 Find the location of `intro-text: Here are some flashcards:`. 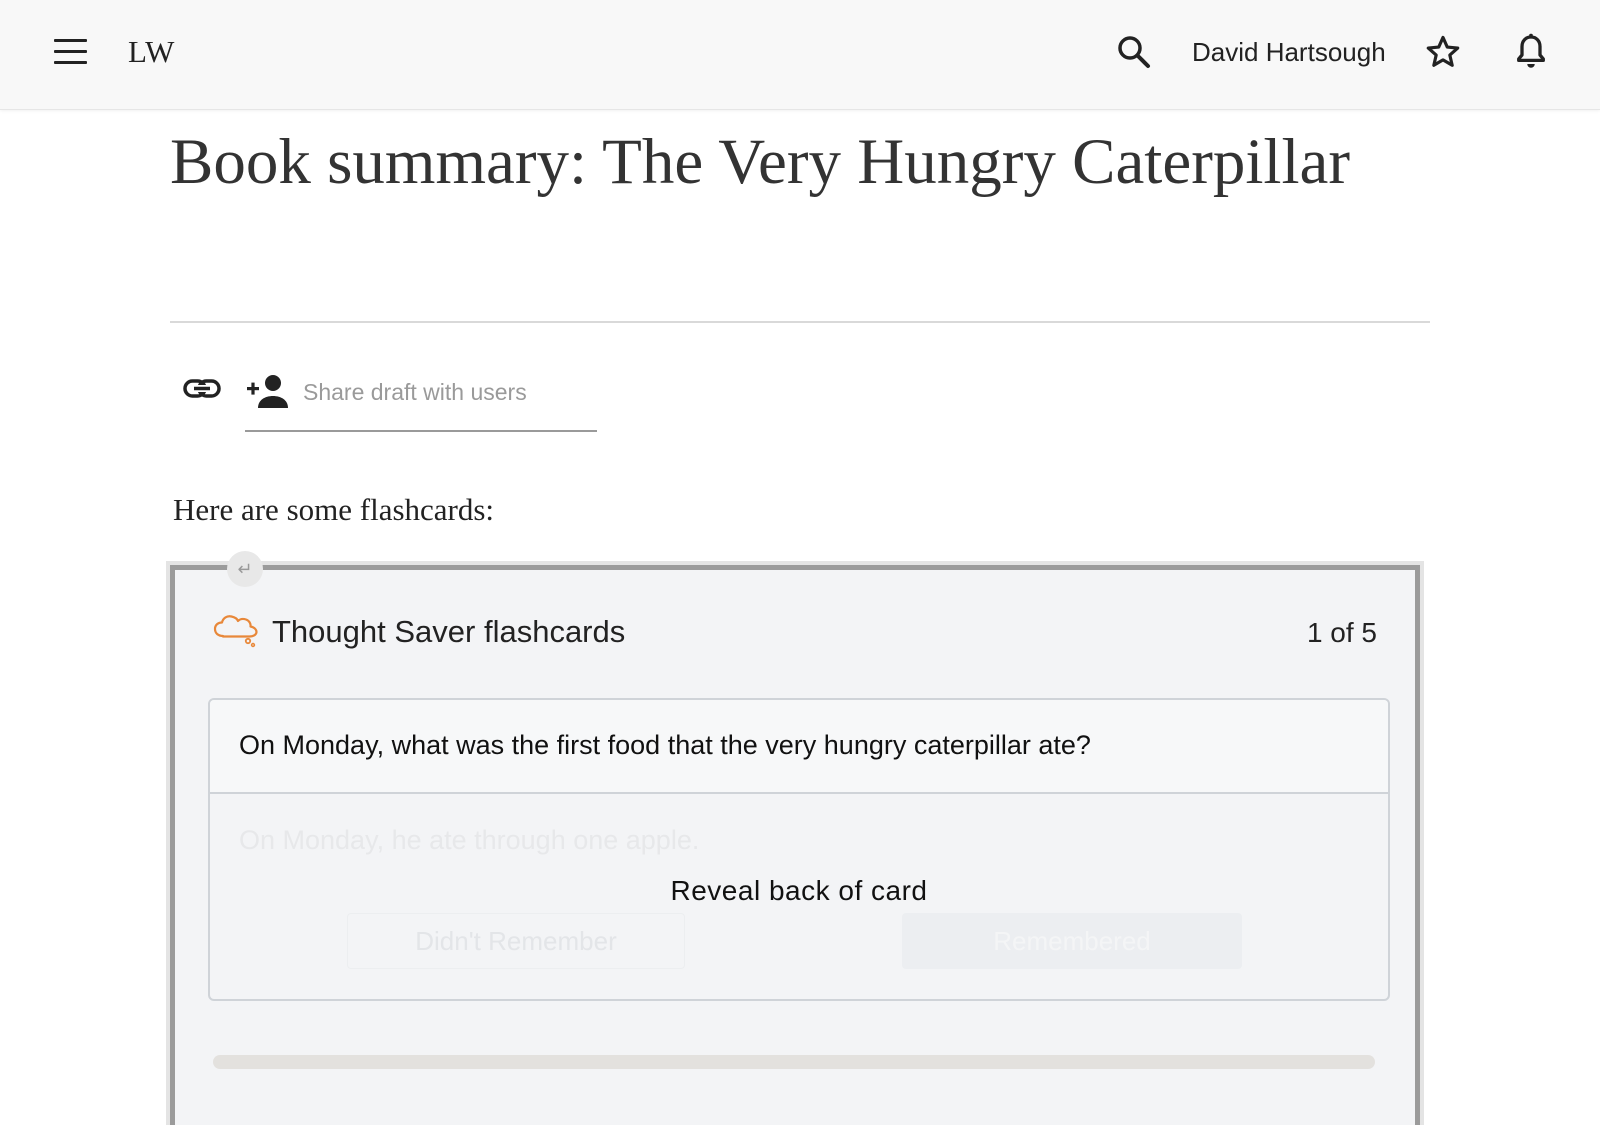

intro-text: Here are some flashcards: is located at coordinates (334, 509).